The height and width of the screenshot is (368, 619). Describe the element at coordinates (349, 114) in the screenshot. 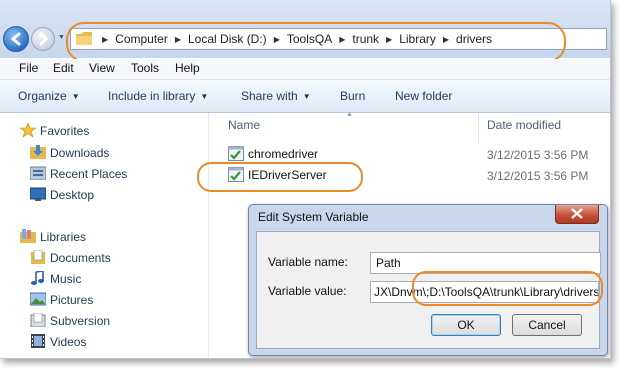

I see `sort-ascending-icon: ▲` at that location.